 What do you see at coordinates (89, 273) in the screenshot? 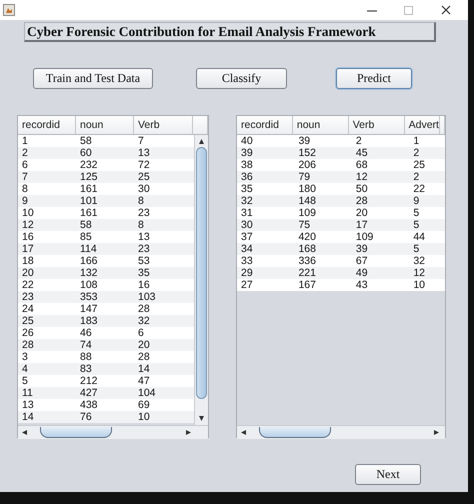
I see `table-cell-text: 132` at bounding box center [89, 273].